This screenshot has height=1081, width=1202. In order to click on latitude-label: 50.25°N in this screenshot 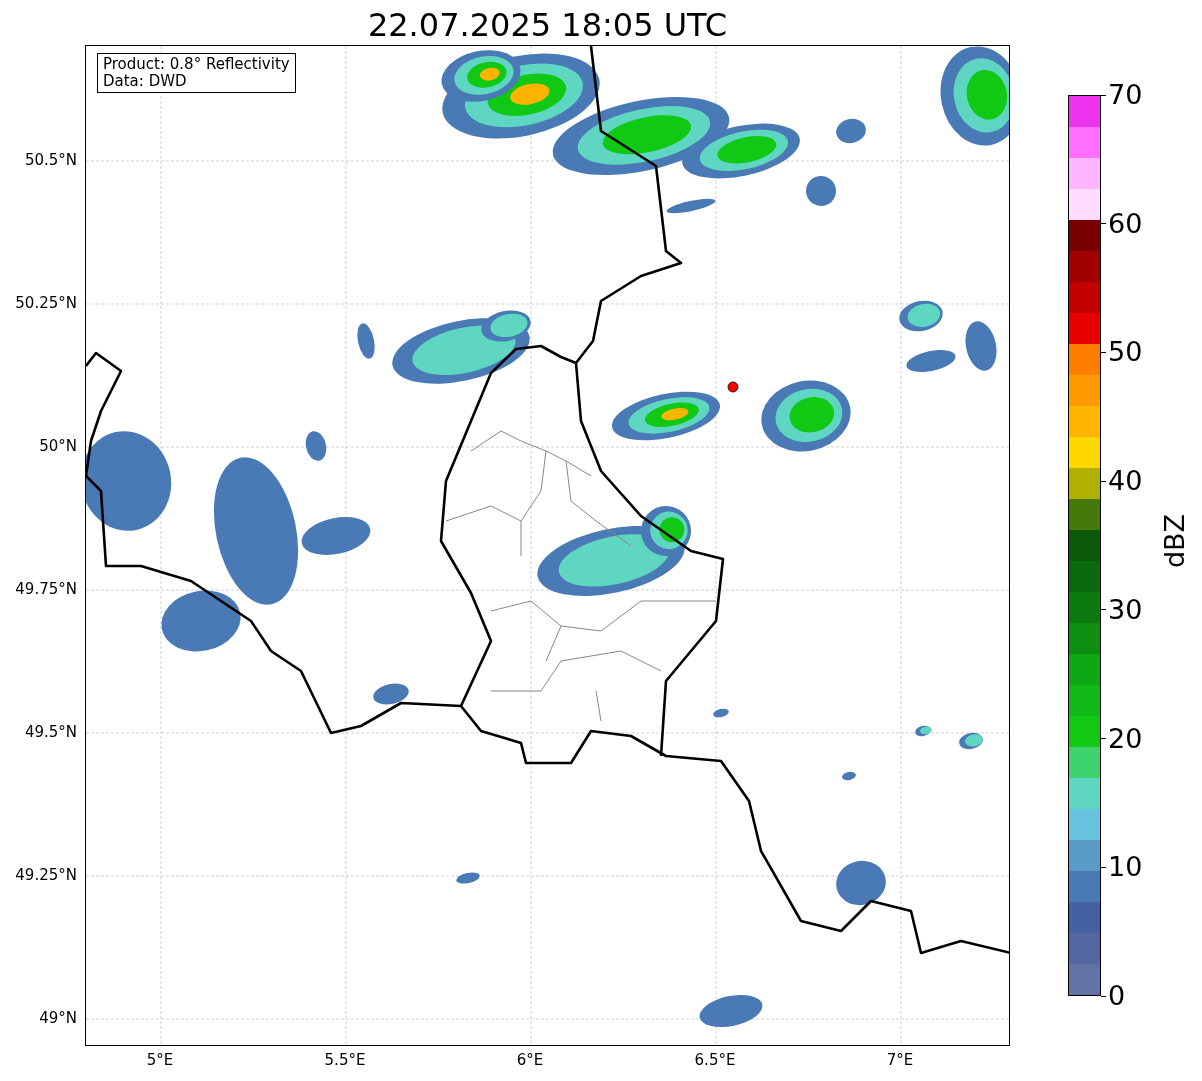, I will do `click(46, 303)`.